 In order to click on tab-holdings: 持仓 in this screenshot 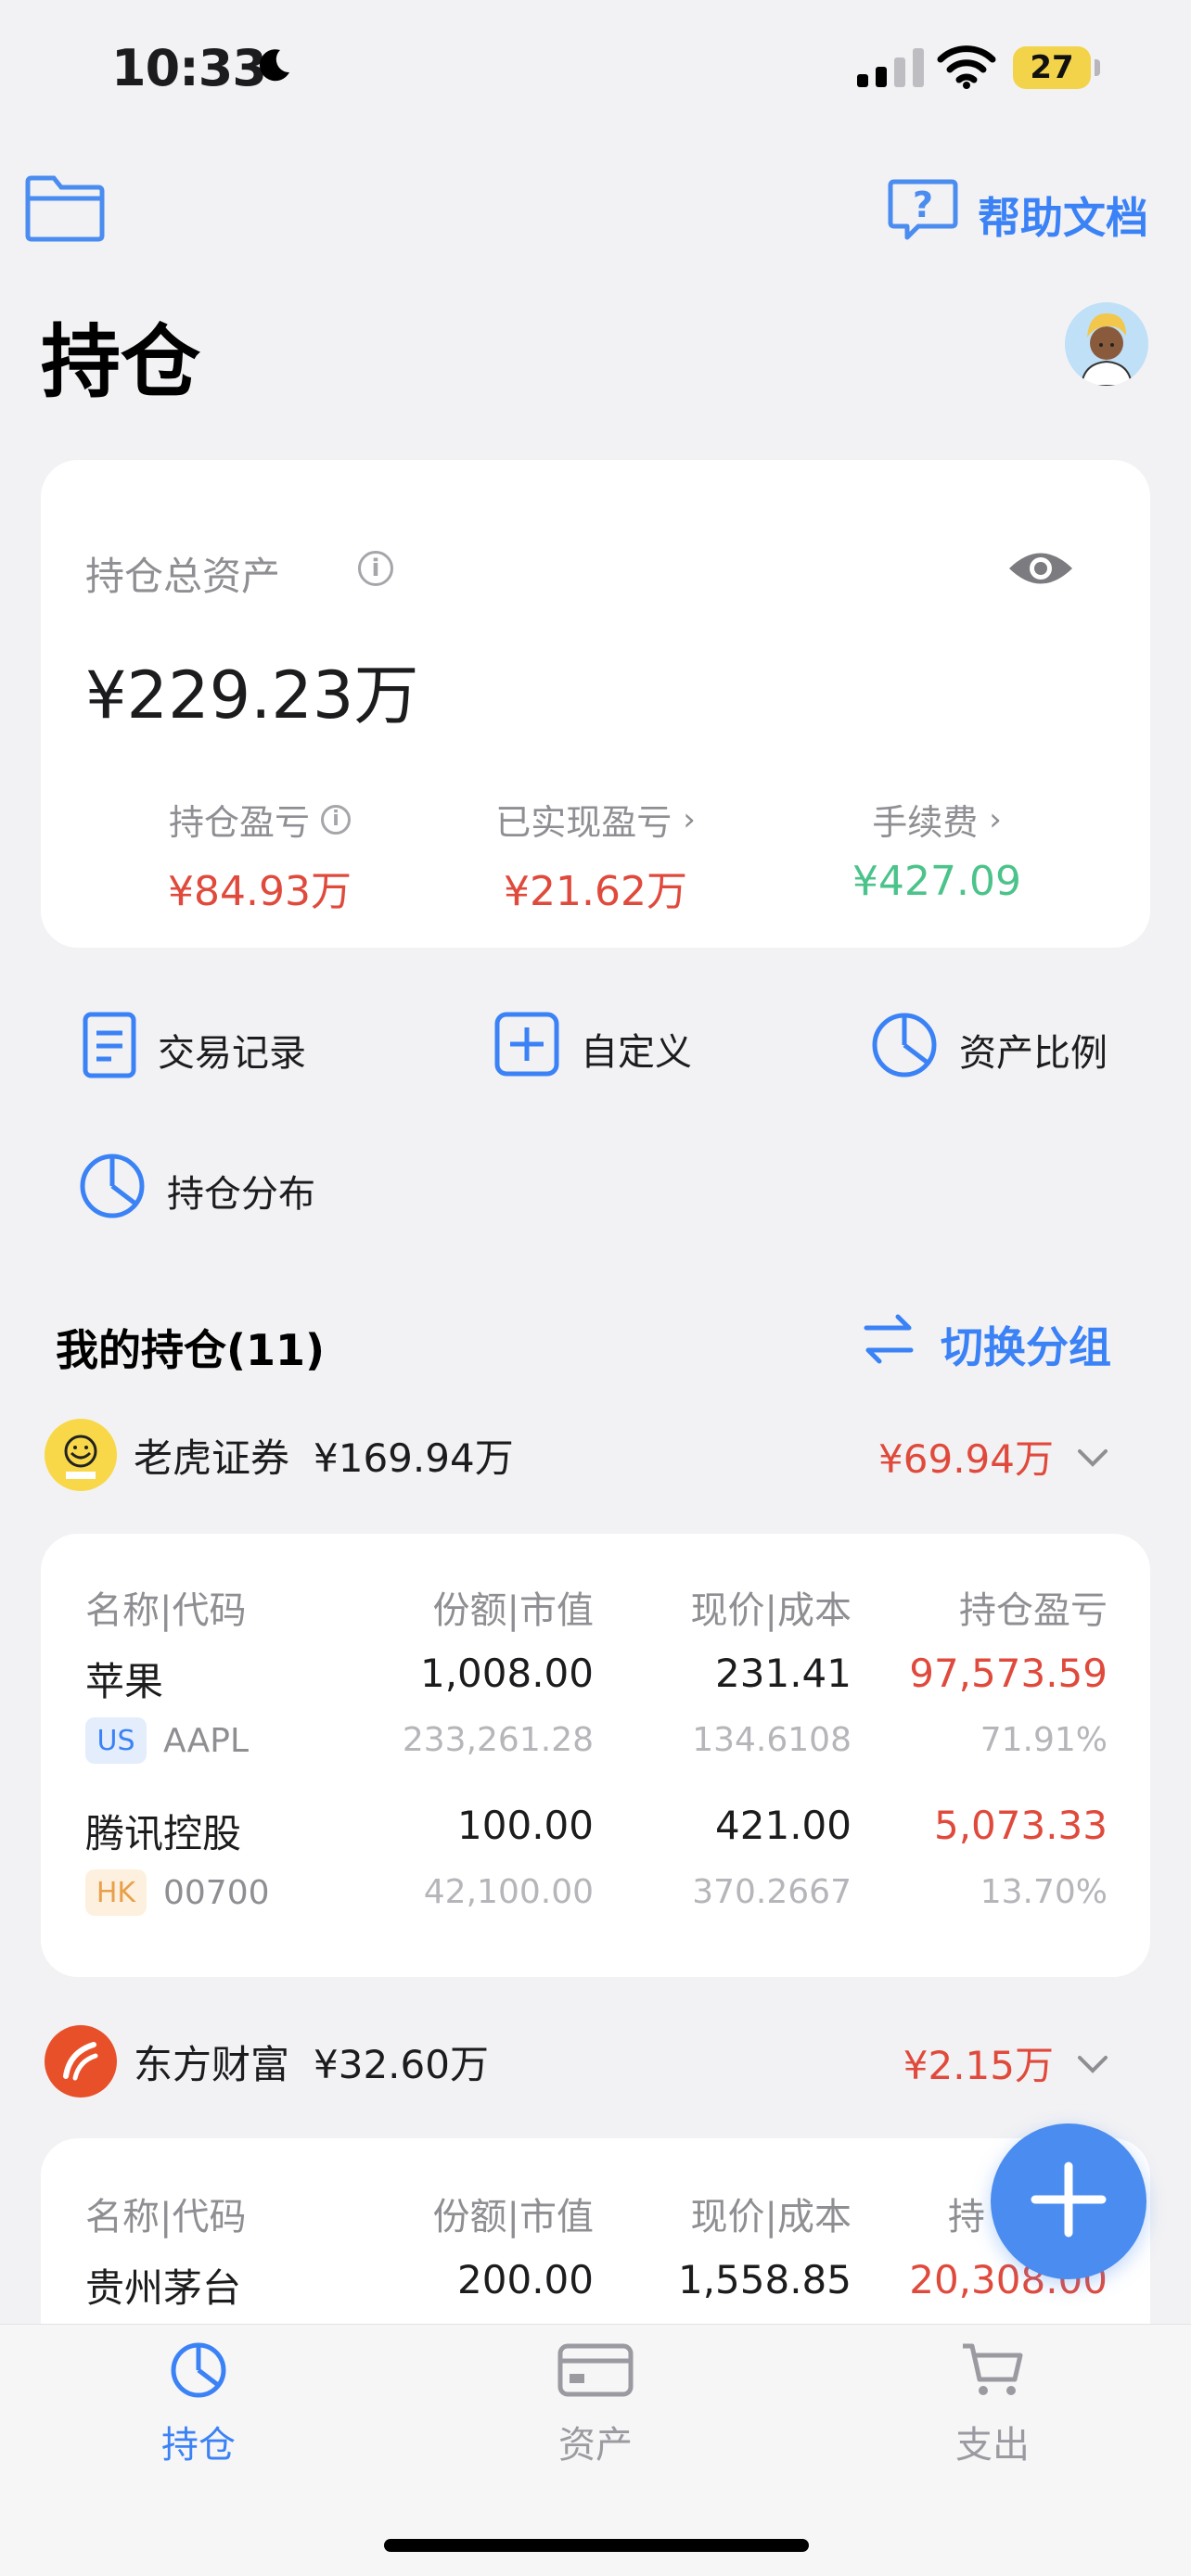, I will do `click(198, 2404)`.